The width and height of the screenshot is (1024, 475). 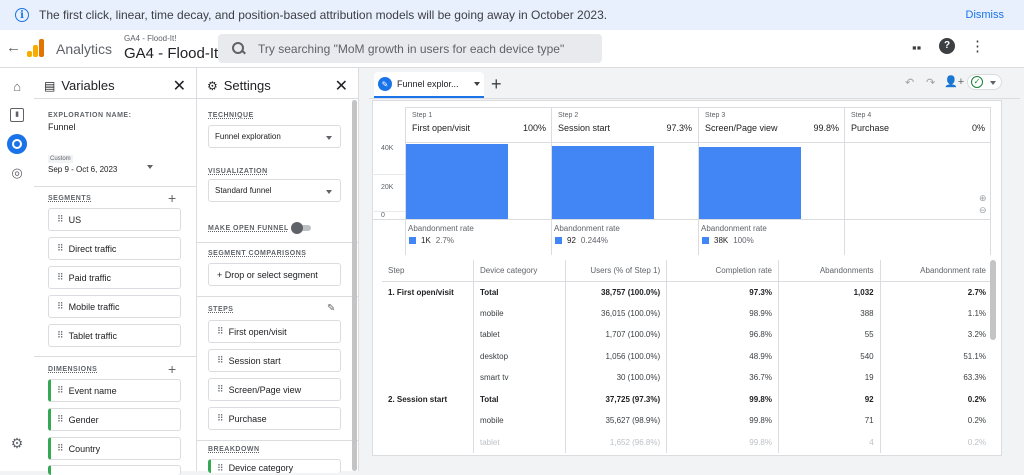 What do you see at coordinates (331, 308) in the screenshot?
I see `edit-steps-icon: ✎` at bounding box center [331, 308].